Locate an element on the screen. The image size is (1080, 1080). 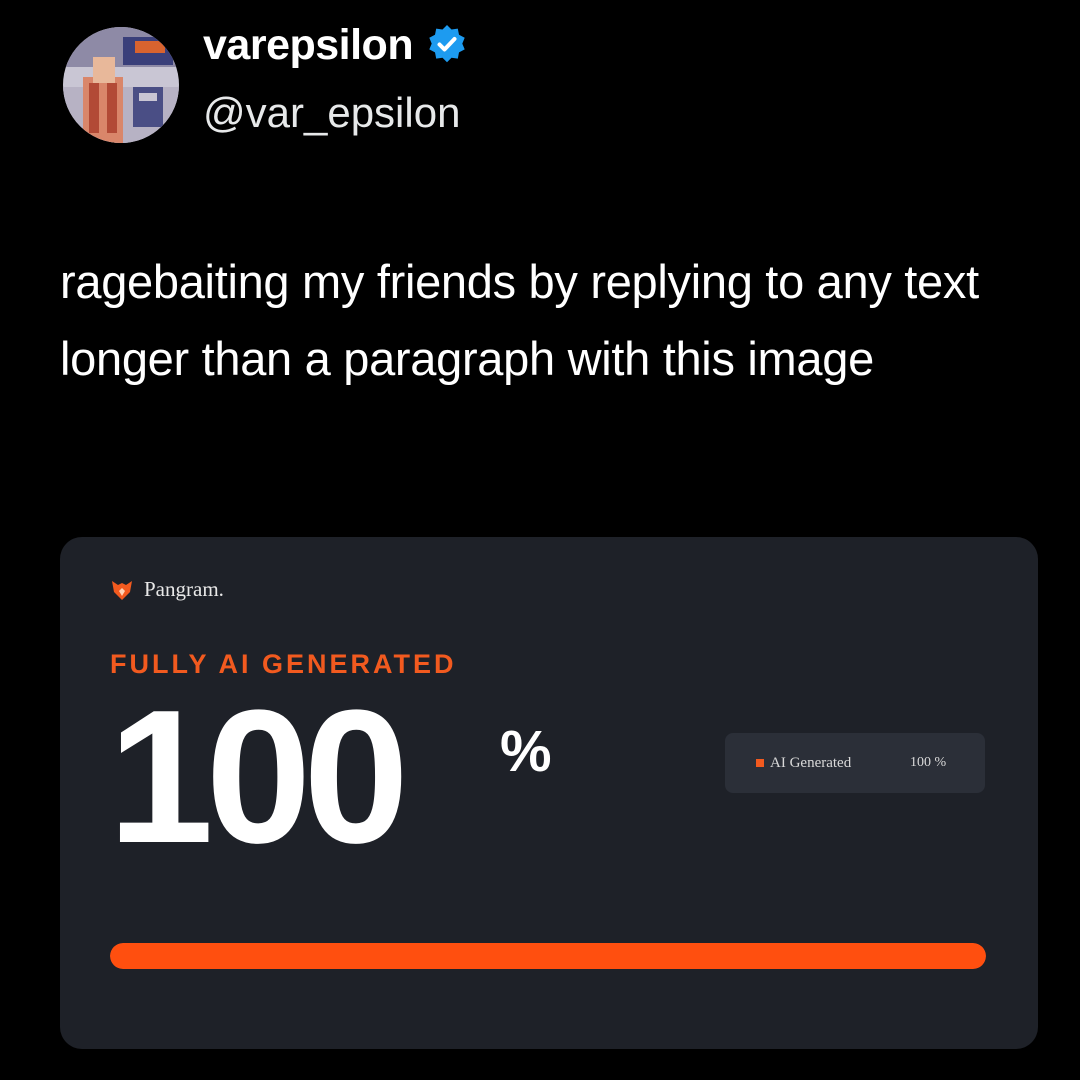
brand-name: Pangram. is located at coordinates (184, 589).